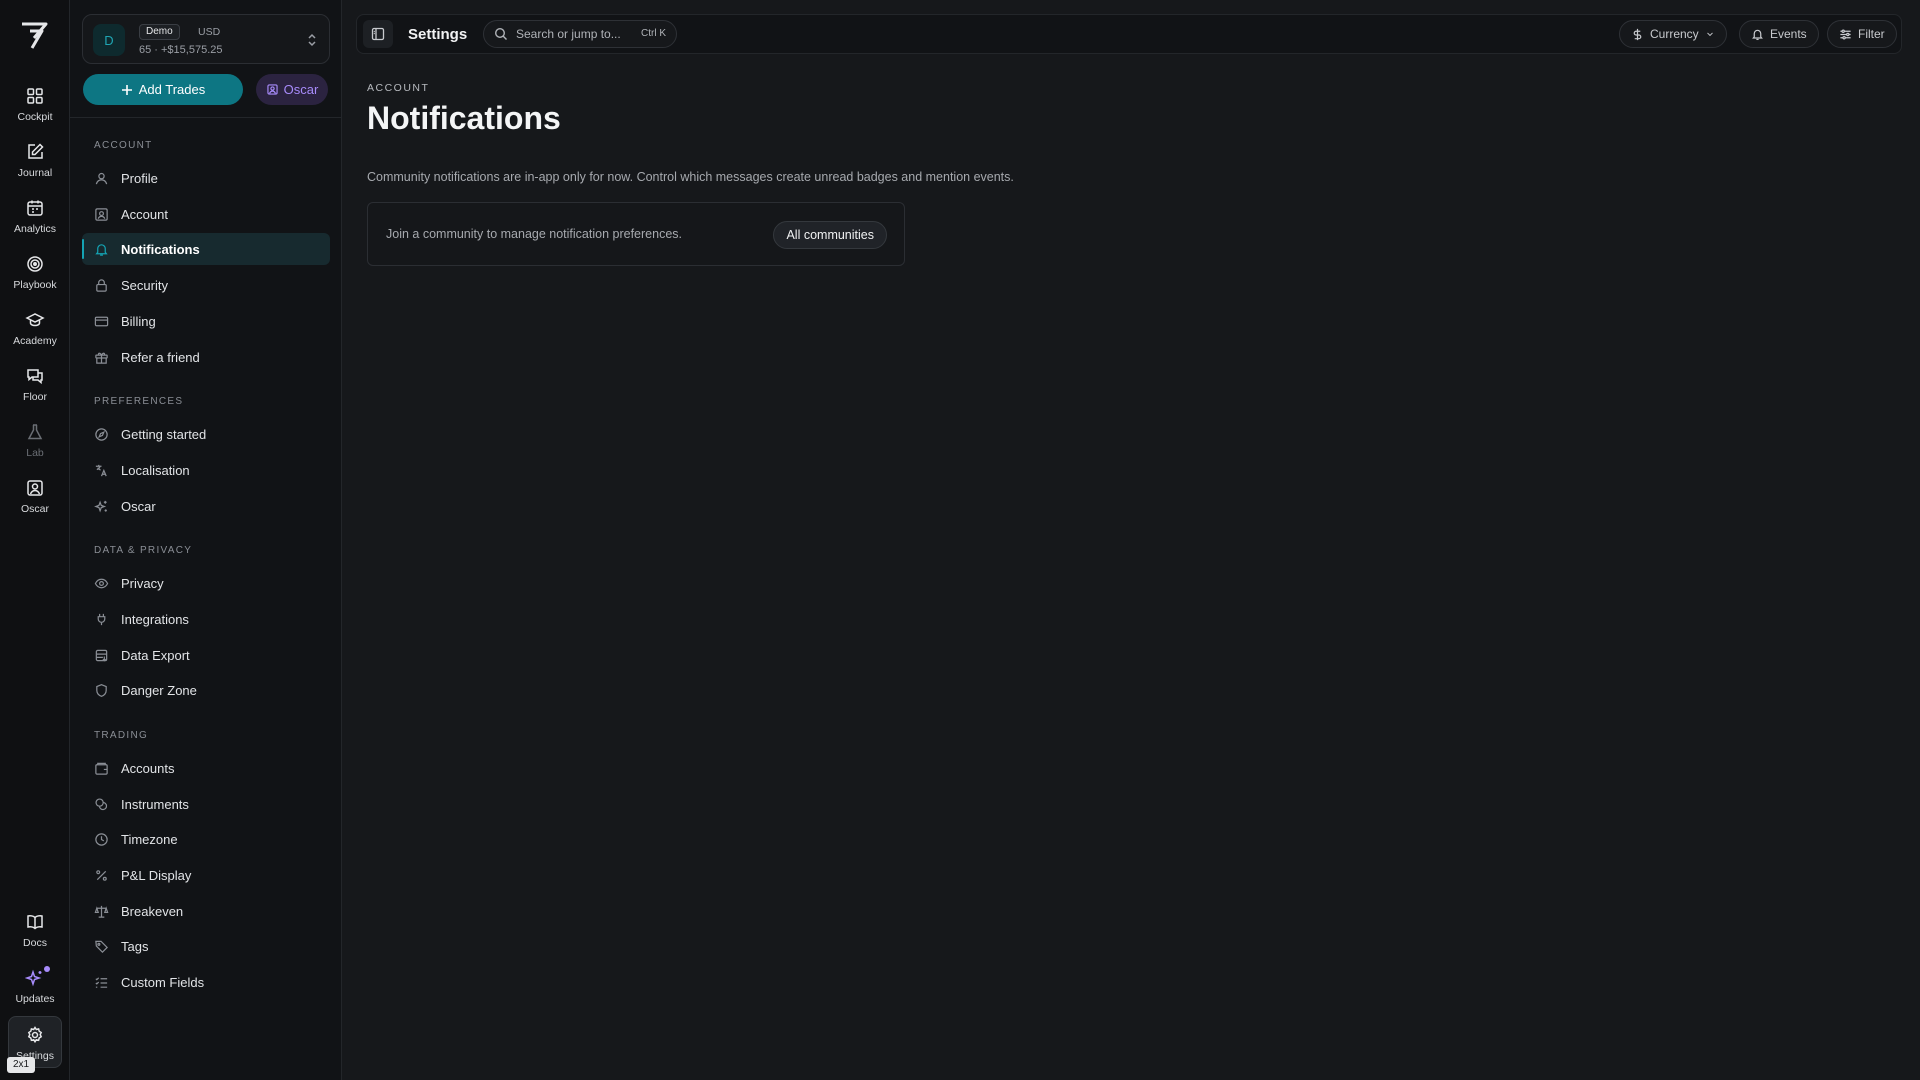 The height and width of the screenshot is (1080, 1920). Describe the element at coordinates (209, 32) in the screenshot. I see `account-currency: USD` at that location.